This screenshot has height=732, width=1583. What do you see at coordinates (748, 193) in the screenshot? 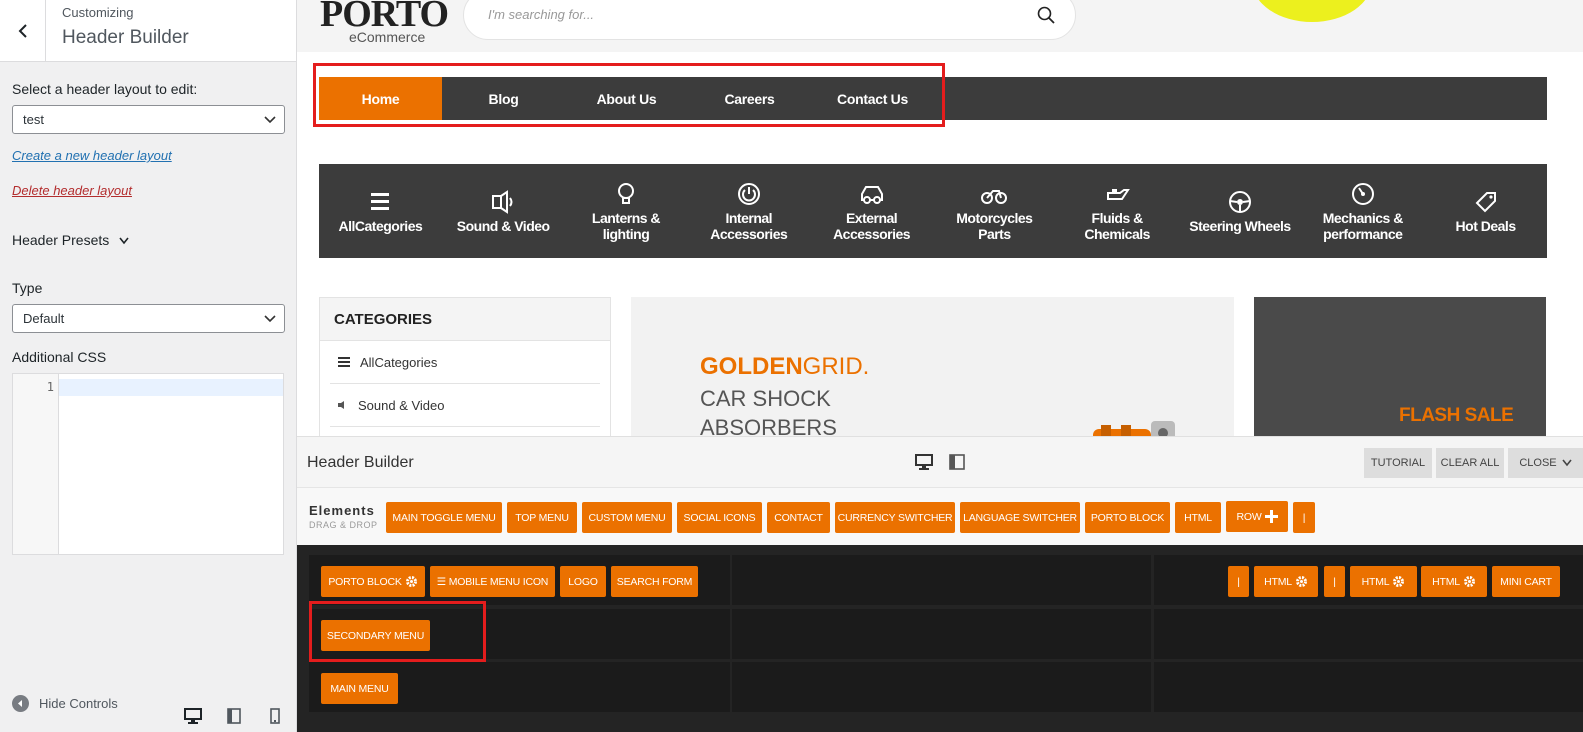
I see `power-icon` at bounding box center [748, 193].